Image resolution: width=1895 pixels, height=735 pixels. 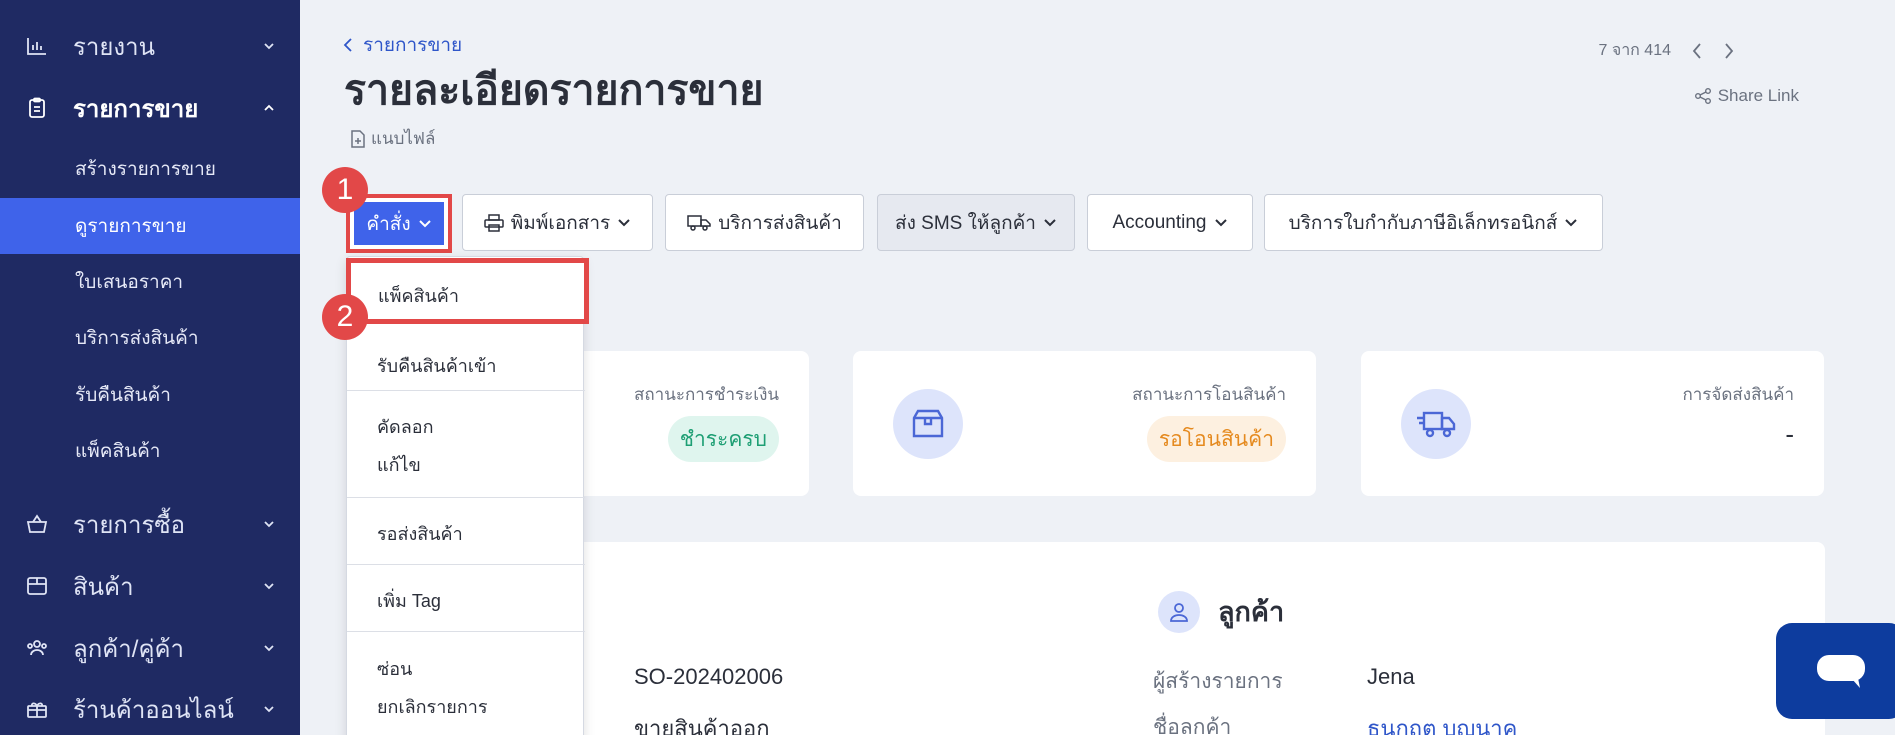 What do you see at coordinates (1084, 423) in the screenshot?
I see `transfer-status-card: สถานะการโอนสินค้า รอโอนสินค้า` at bounding box center [1084, 423].